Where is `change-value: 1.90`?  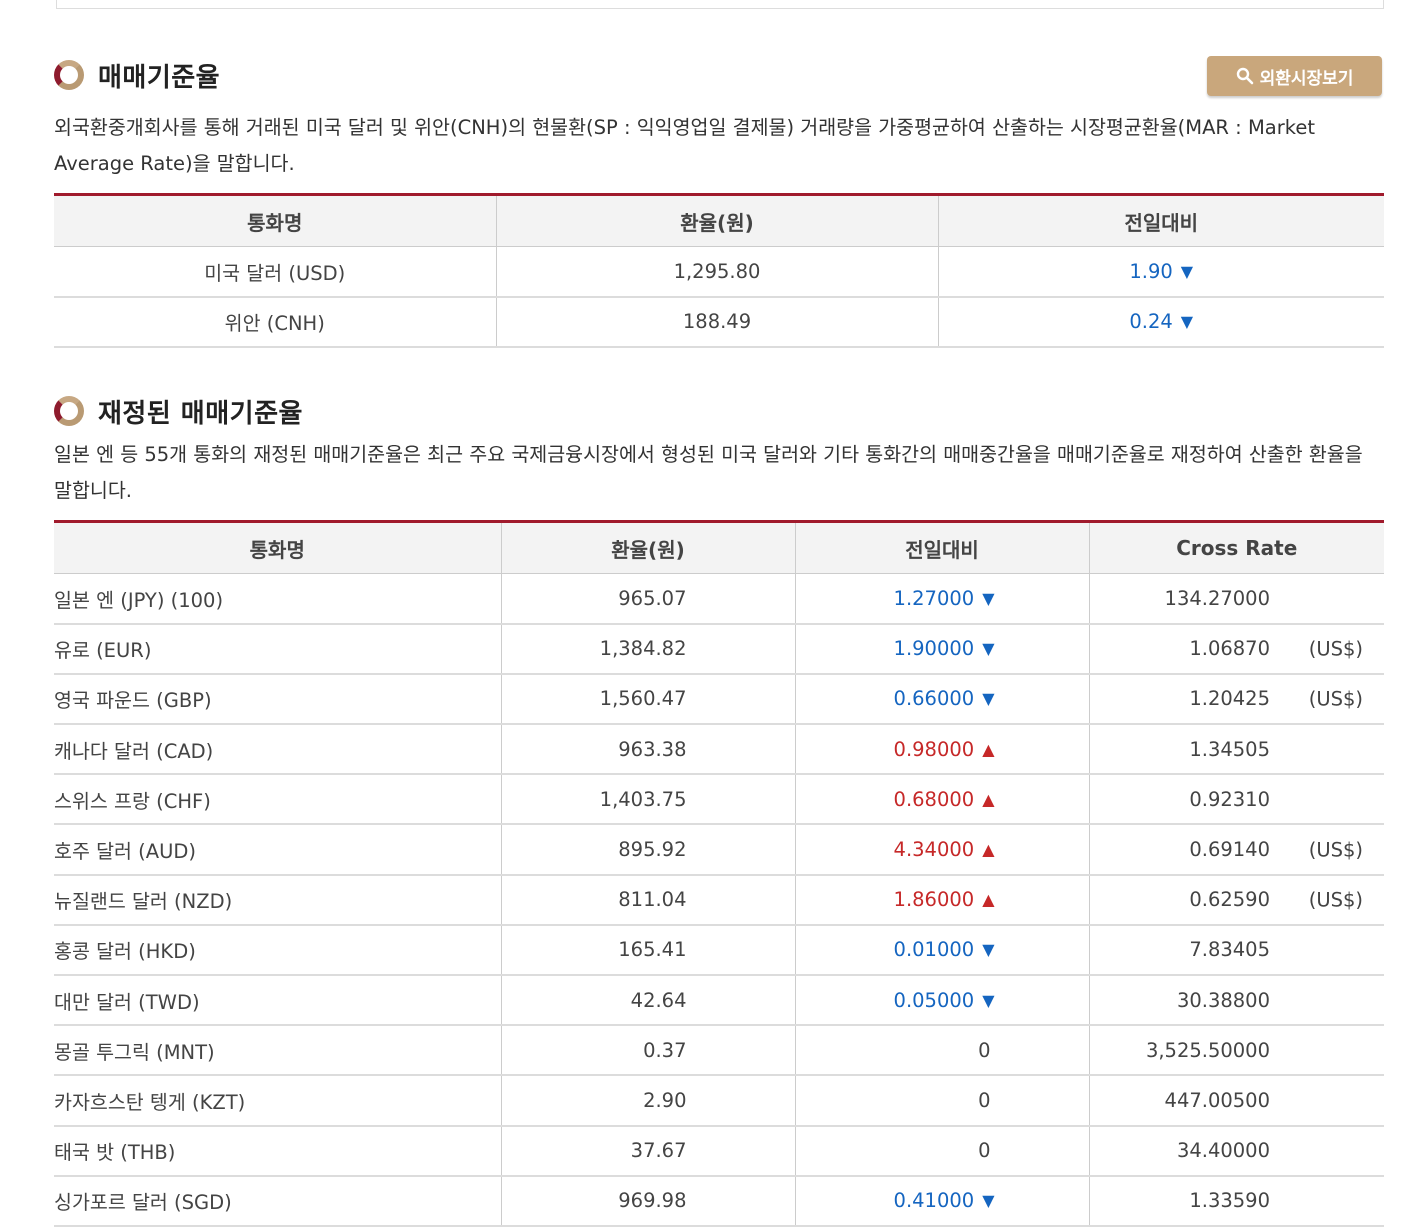 change-value: 1.90 is located at coordinates (1151, 271).